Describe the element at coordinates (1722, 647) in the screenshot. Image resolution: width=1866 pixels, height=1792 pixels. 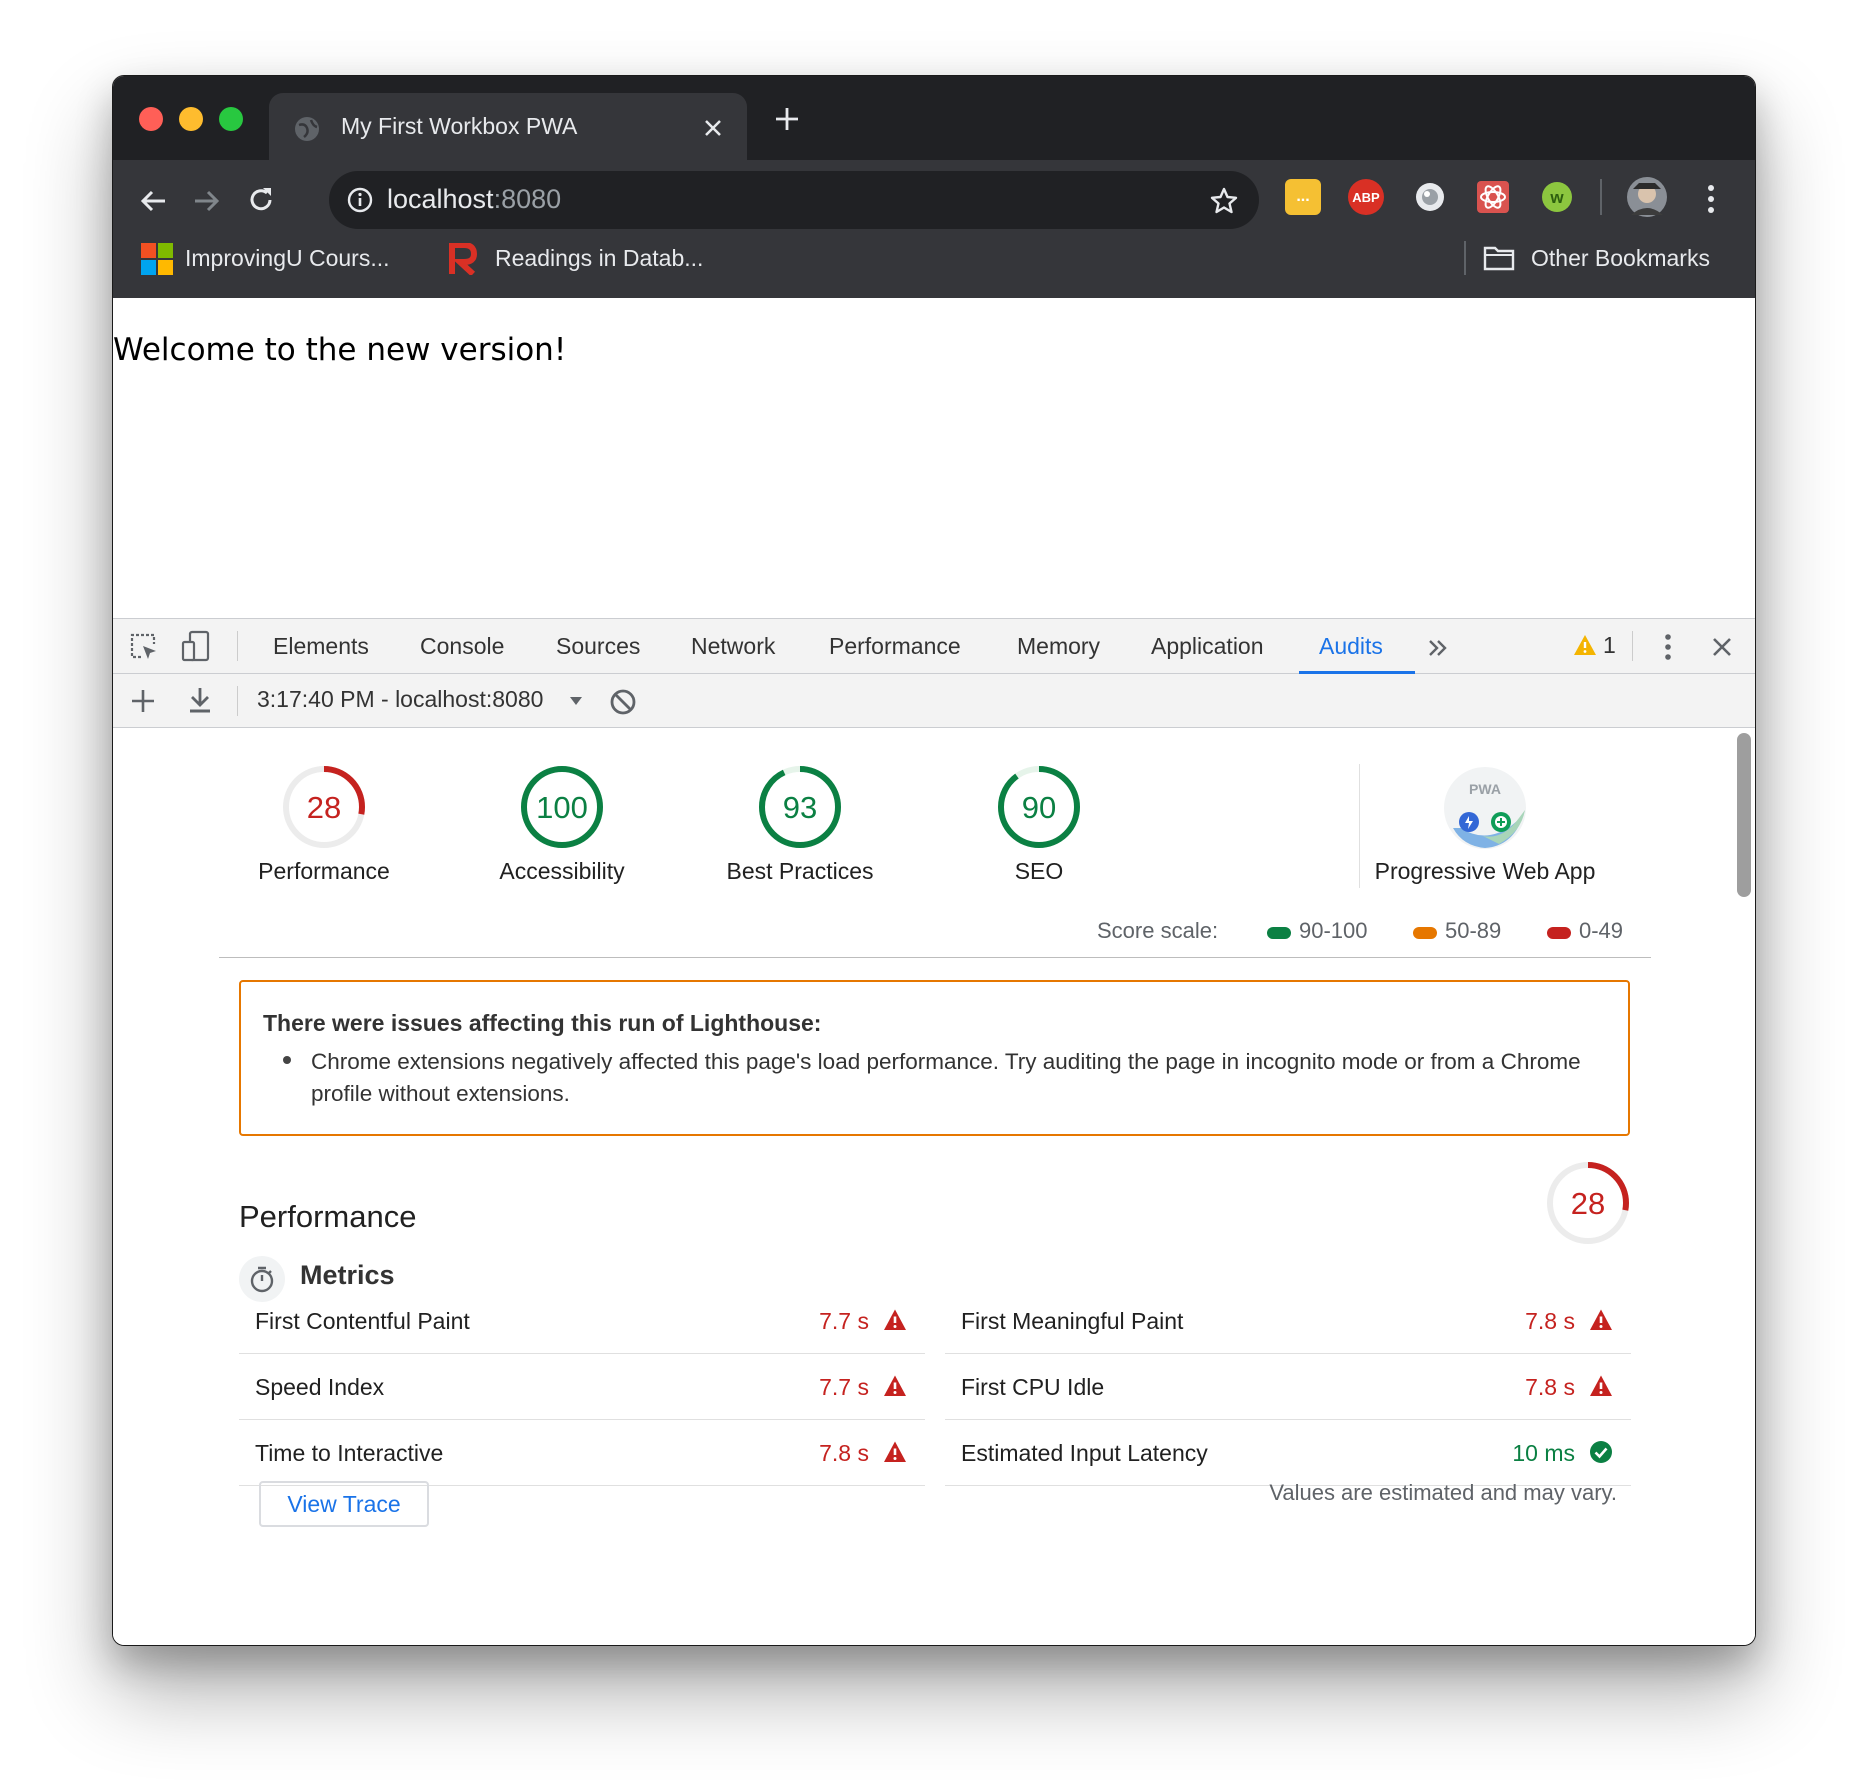
I see `close-devtools-icon` at that location.